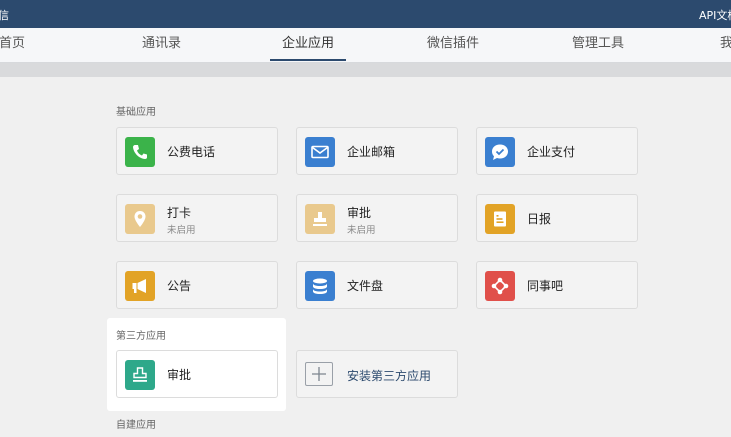  Describe the element at coordinates (197, 218) in the screenshot. I see `app-card-checkin: 打卡 未启用` at that location.